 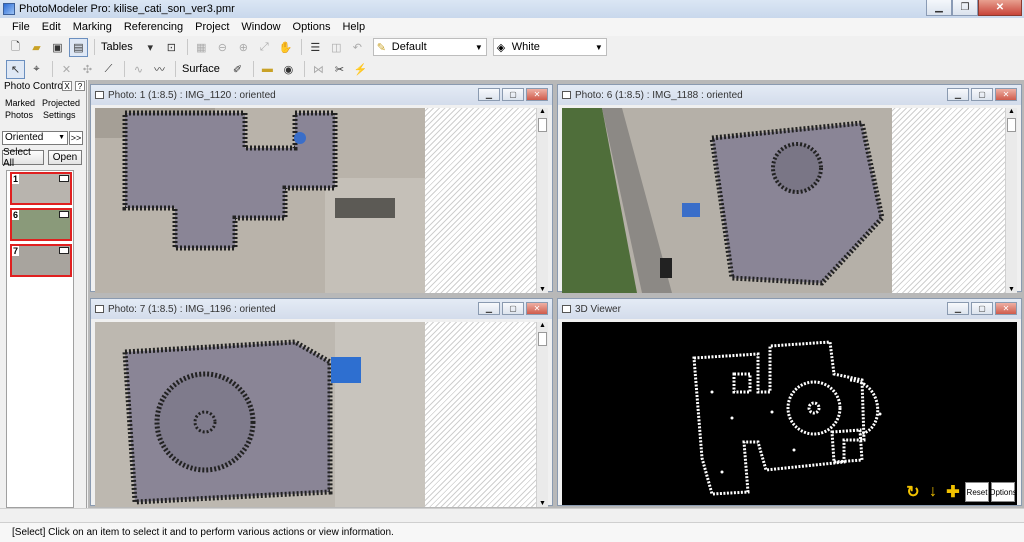 I want to click on tables-dropdown-icon: ▾, so click(x=150, y=47).